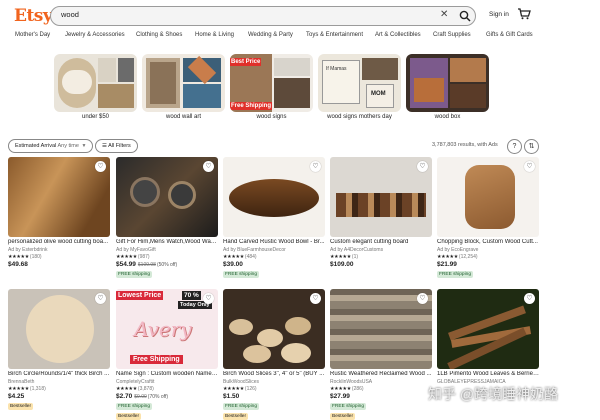 This screenshot has width=600, height=420. I want to click on suggestion-label: wood signs mothers day, so click(359, 117).